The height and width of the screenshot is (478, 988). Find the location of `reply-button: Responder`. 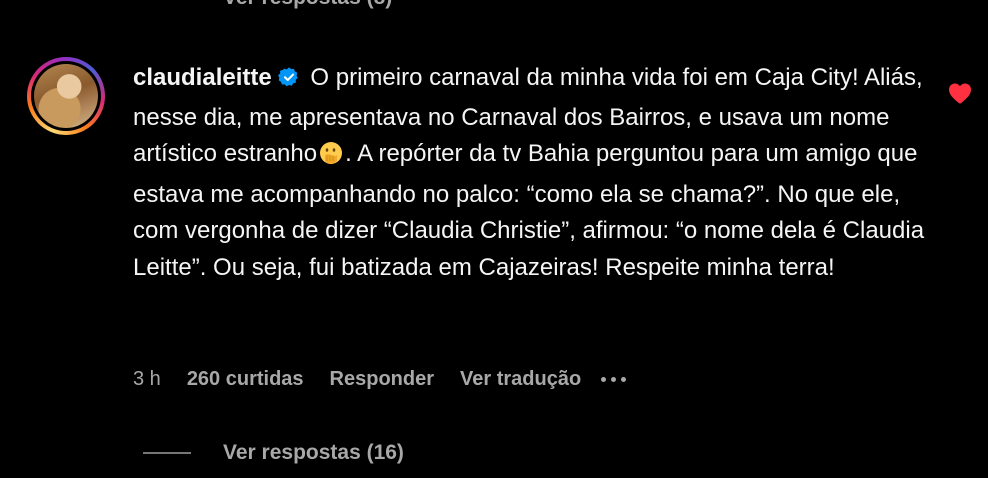

reply-button: Responder is located at coordinates (382, 379).